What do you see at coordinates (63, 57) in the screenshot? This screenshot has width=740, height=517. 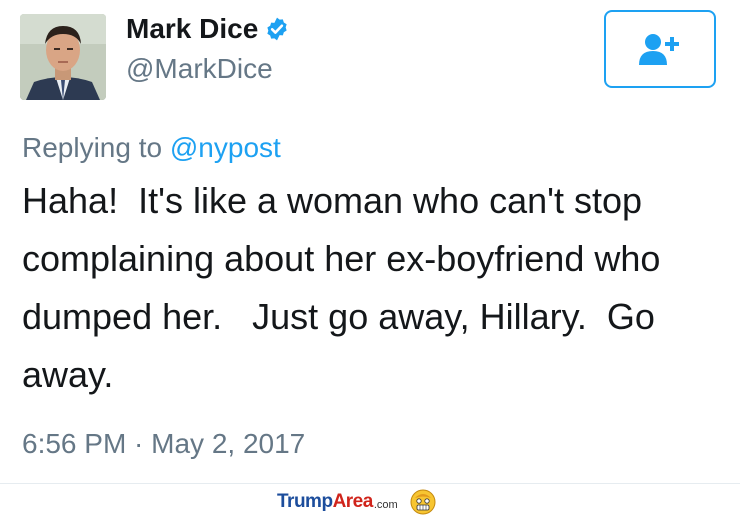 I see `avatar` at bounding box center [63, 57].